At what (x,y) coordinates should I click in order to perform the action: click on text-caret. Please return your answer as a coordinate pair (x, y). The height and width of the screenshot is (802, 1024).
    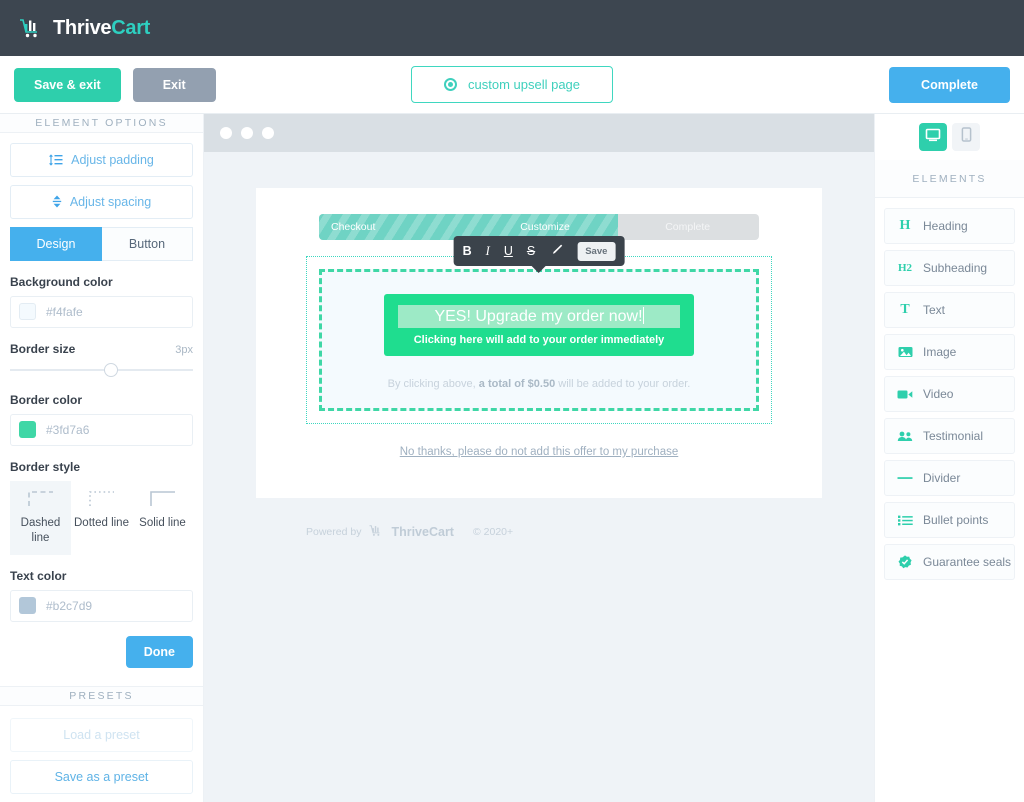
    Looking at the image, I should click on (643, 315).